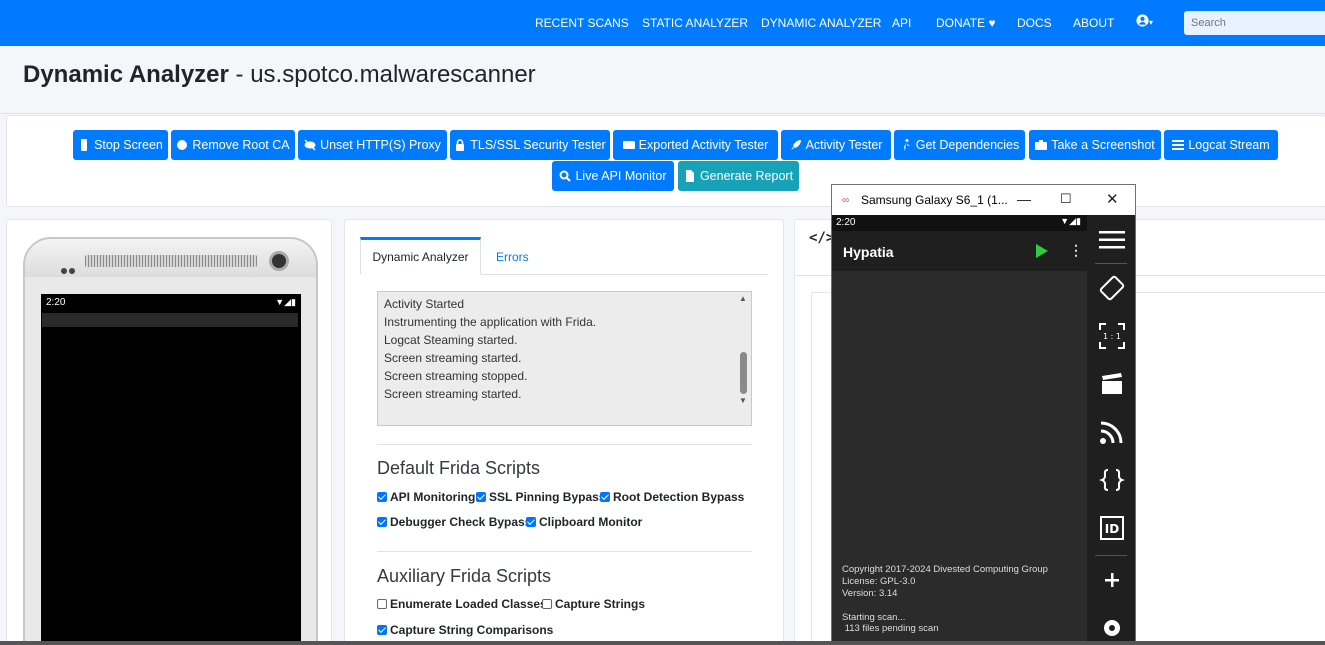  What do you see at coordinates (171, 469) in the screenshot?
I see `device-screen-stream` at bounding box center [171, 469].